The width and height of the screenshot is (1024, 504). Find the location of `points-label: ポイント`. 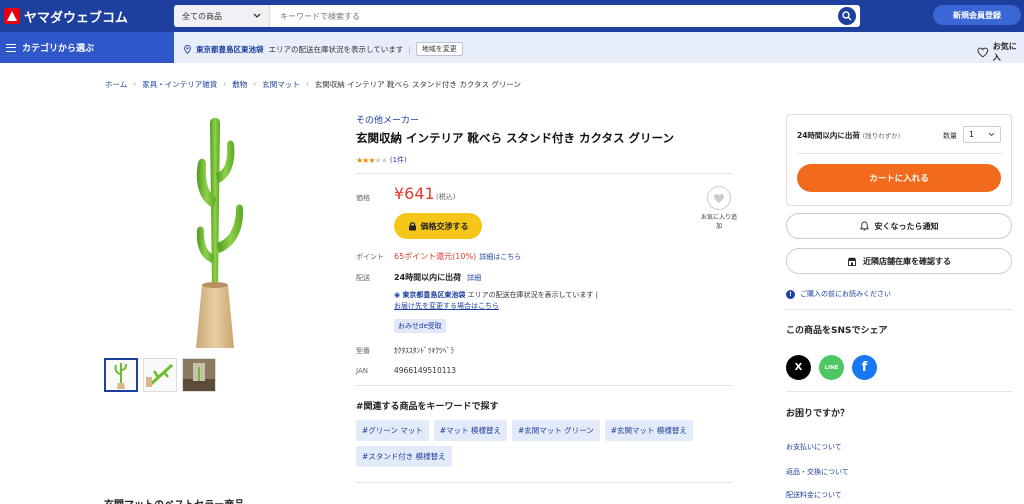

points-label: ポイント is located at coordinates (370, 257).